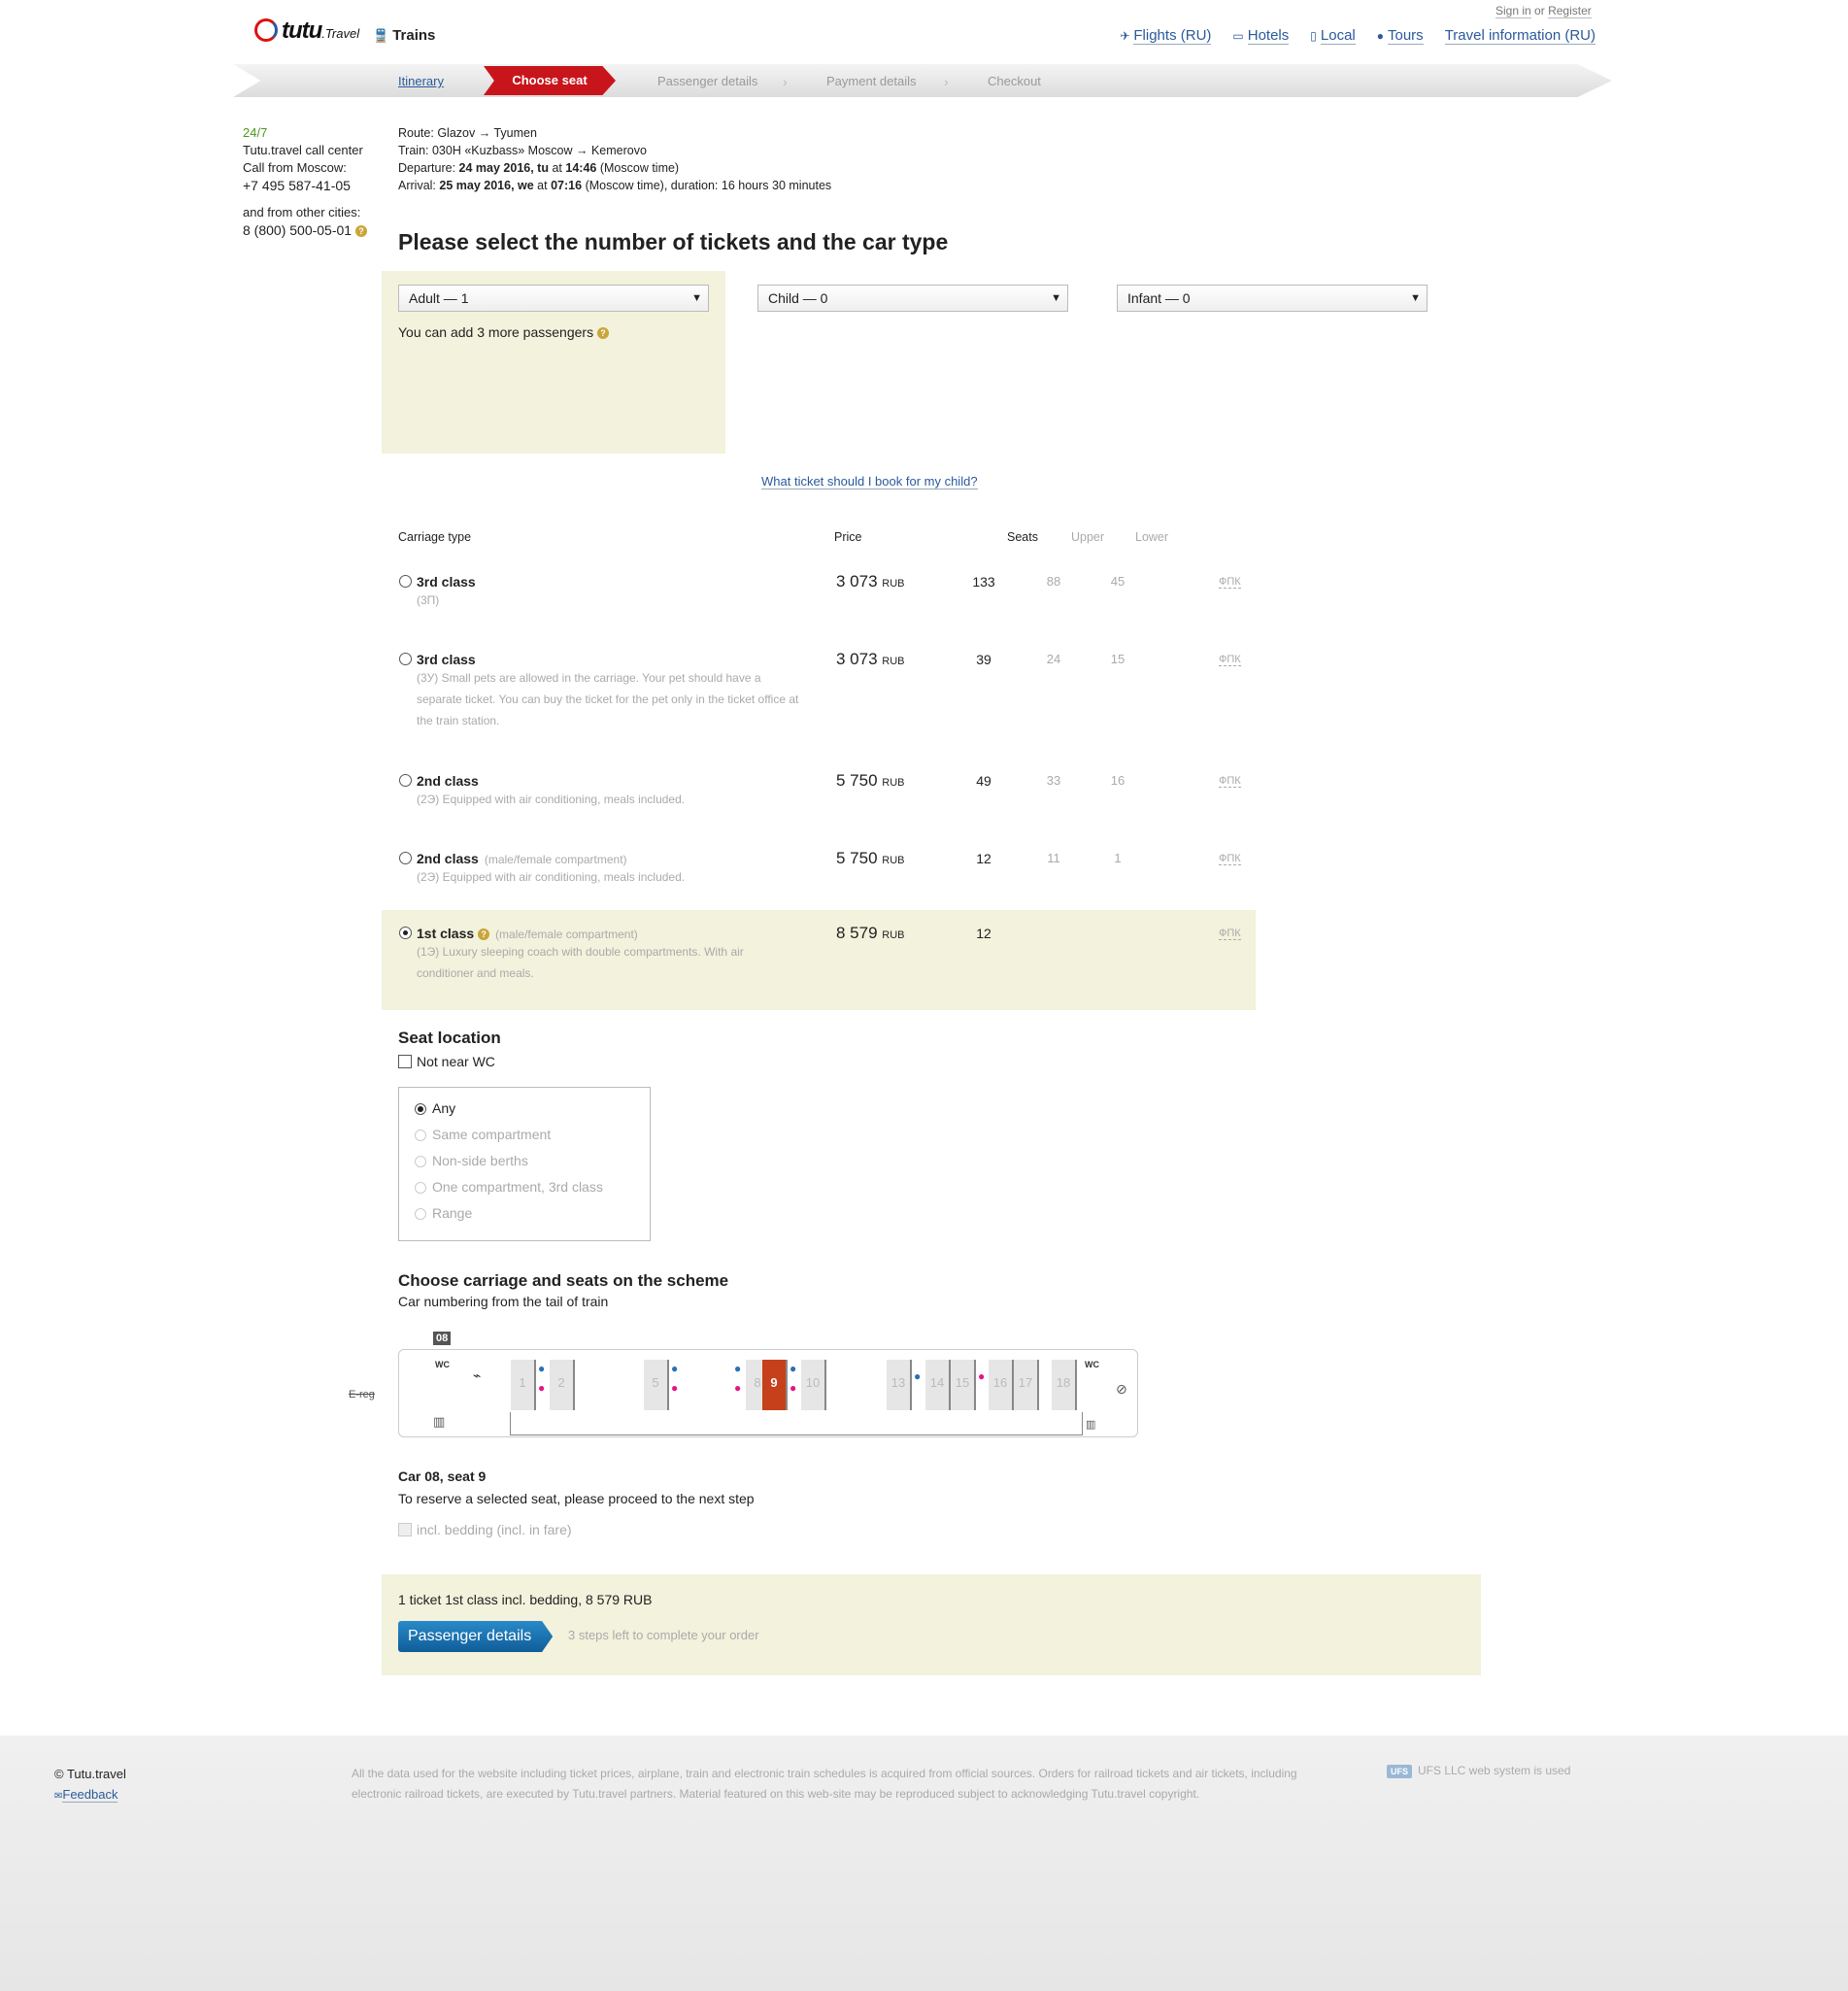  What do you see at coordinates (266, 30) in the screenshot?
I see `logo-swirl-icon` at bounding box center [266, 30].